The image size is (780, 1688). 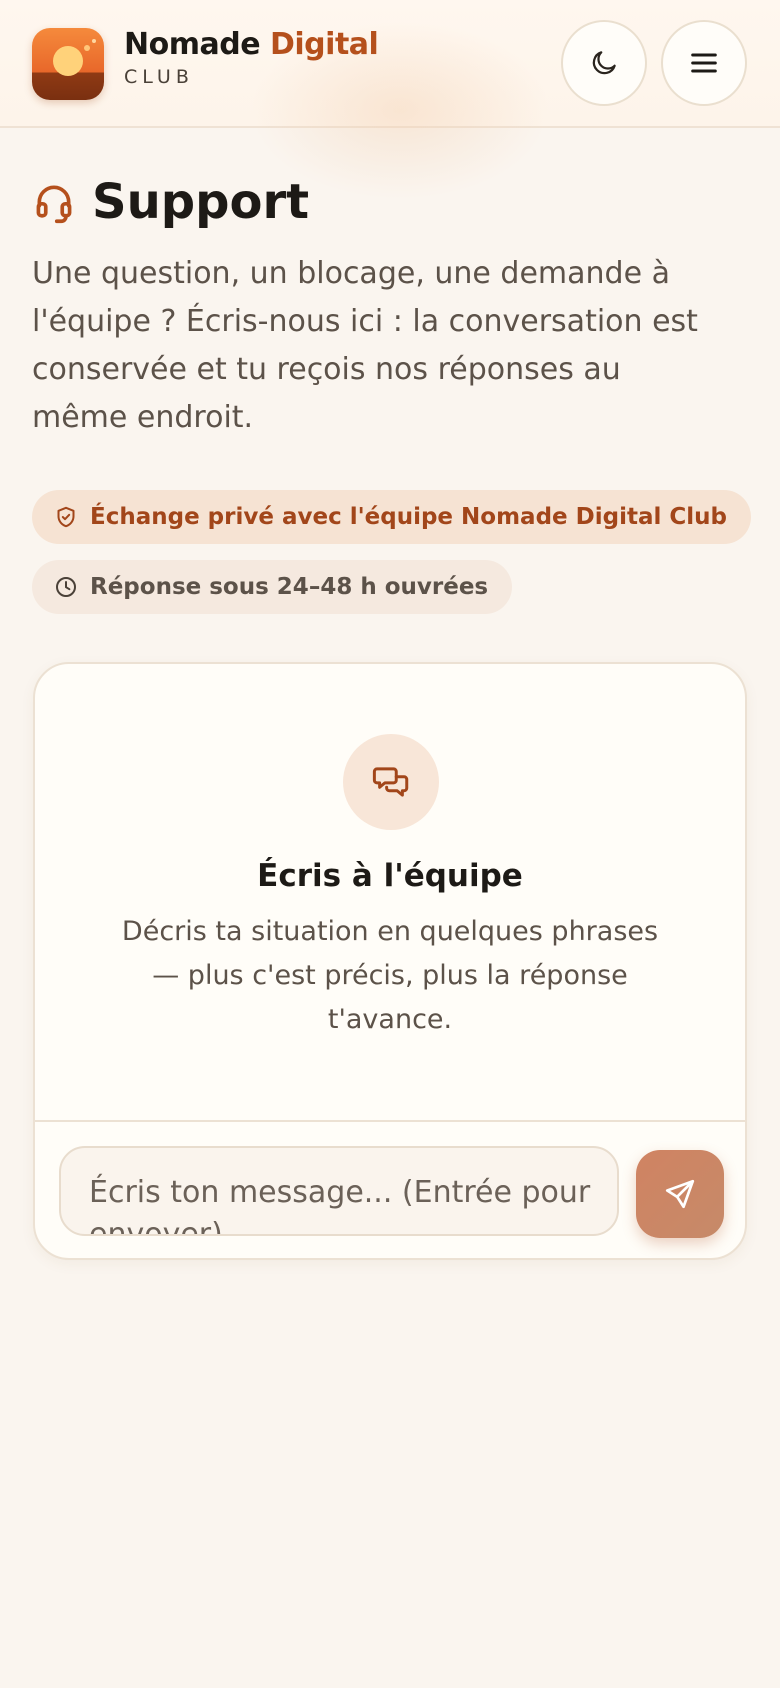 I want to click on message-composer, so click(x=390, y=1189).